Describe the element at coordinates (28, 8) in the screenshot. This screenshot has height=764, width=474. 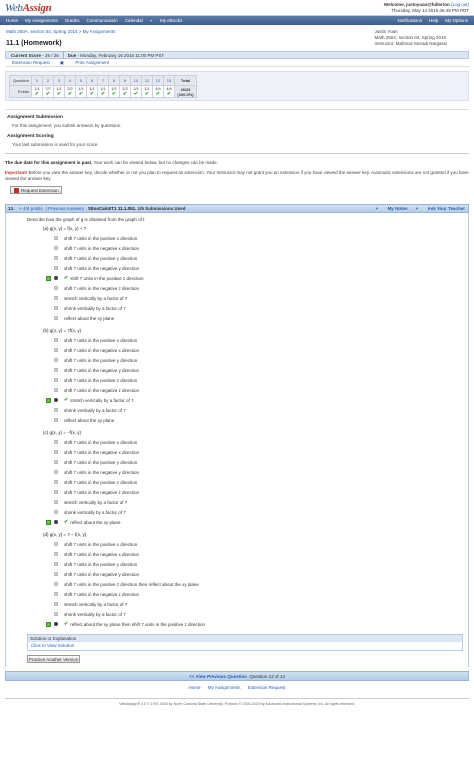
I see `webassign-logo: WebAssign` at that location.